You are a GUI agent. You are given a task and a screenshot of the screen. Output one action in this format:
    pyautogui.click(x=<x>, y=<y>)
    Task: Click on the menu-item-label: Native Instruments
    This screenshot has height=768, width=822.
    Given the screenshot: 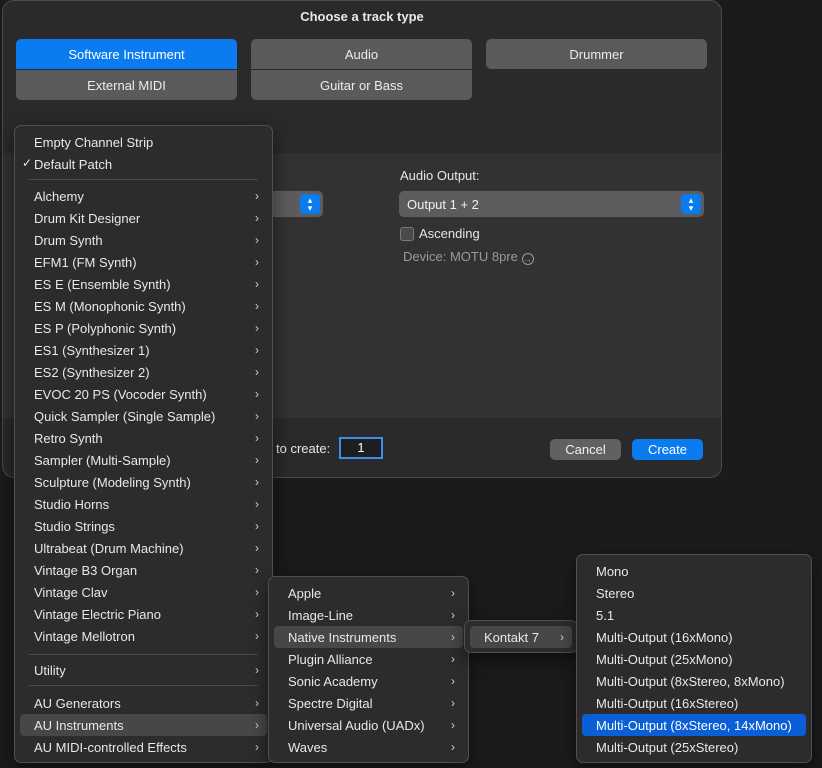 What is the action you would take?
    pyautogui.click(x=342, y=637)
    